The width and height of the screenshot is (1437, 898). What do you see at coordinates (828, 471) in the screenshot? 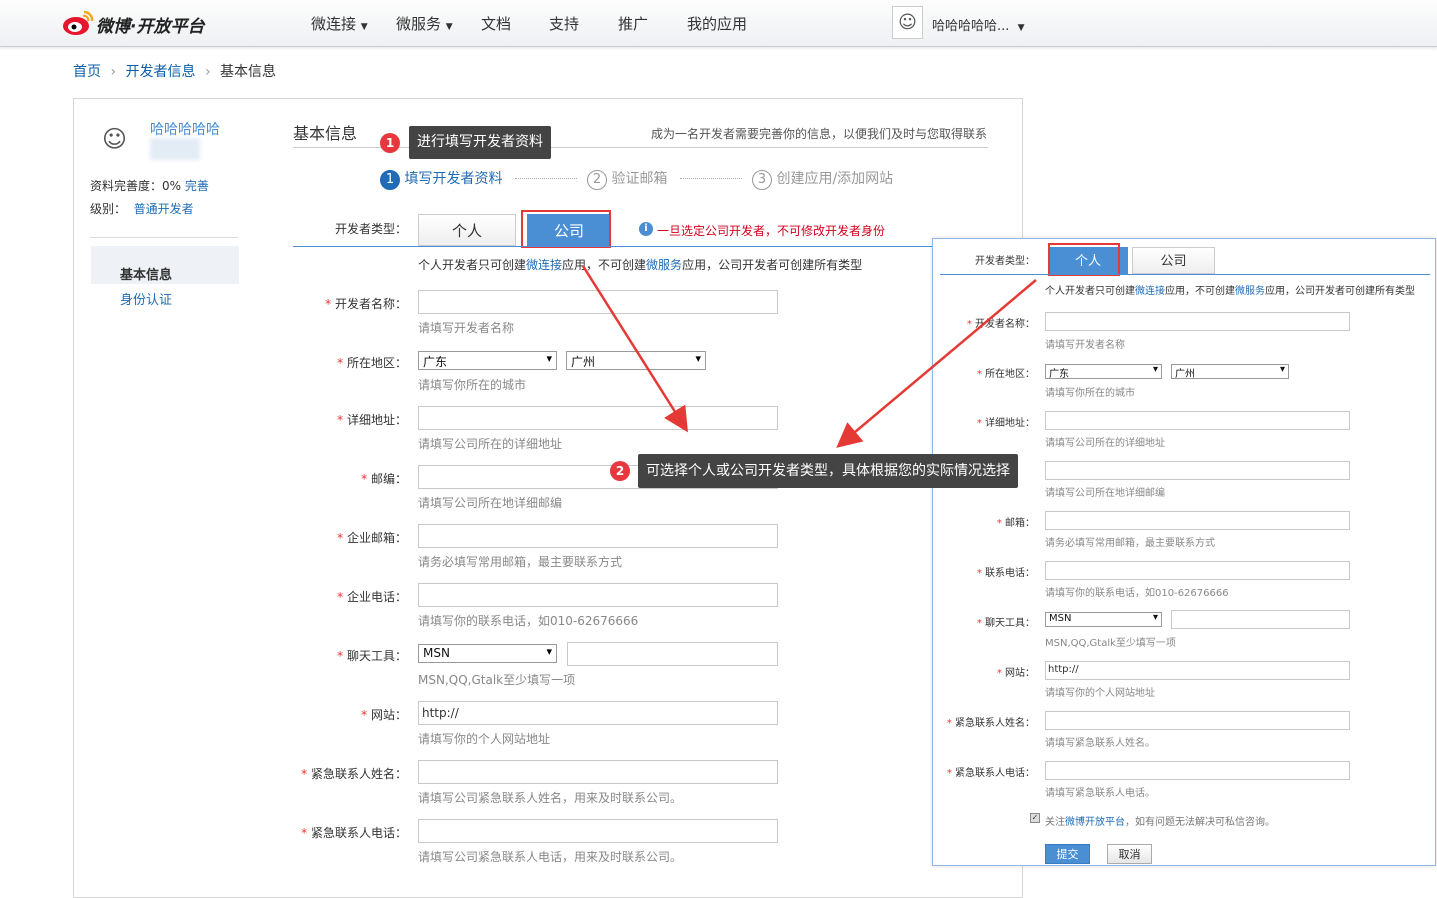
I see `annotation-tooltip-2: 可选择个人或公司开发者类型，具体根据您的实际情况选择` at bounding box center [828, 471].